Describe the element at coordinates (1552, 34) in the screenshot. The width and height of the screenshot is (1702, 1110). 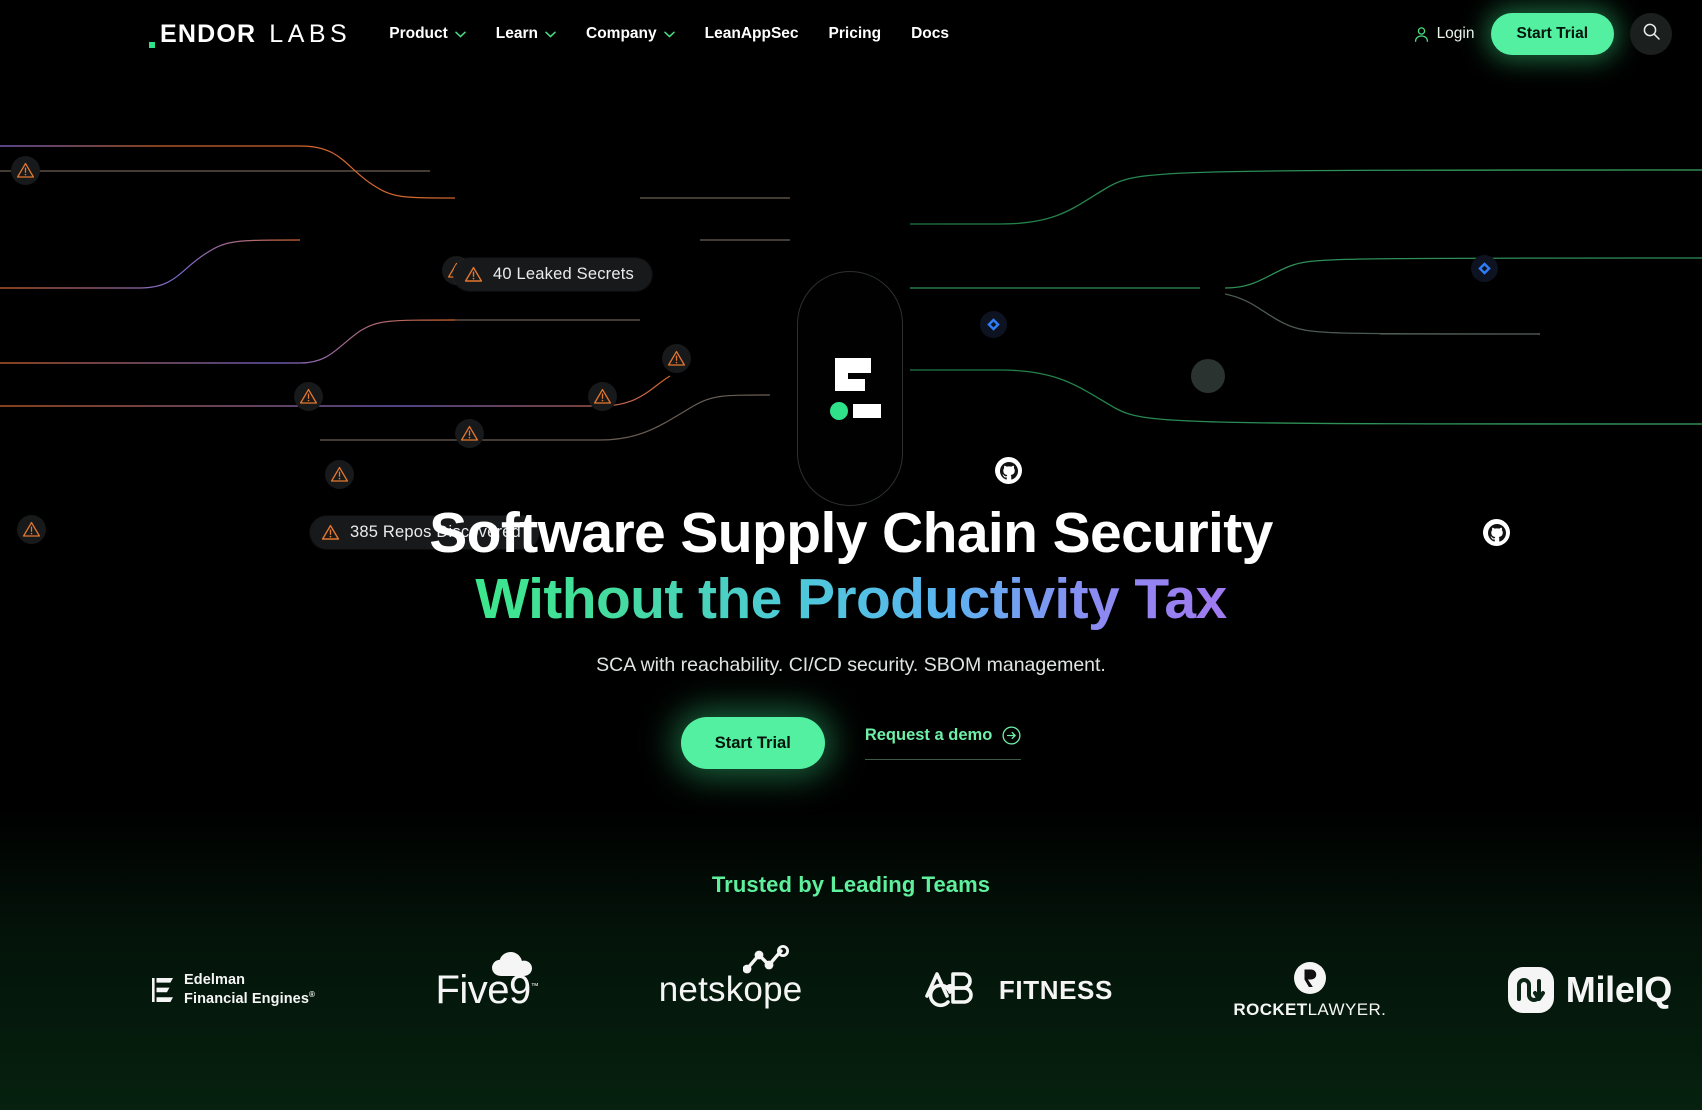
I see `header-start-trial-button: Start Trial` at that location.